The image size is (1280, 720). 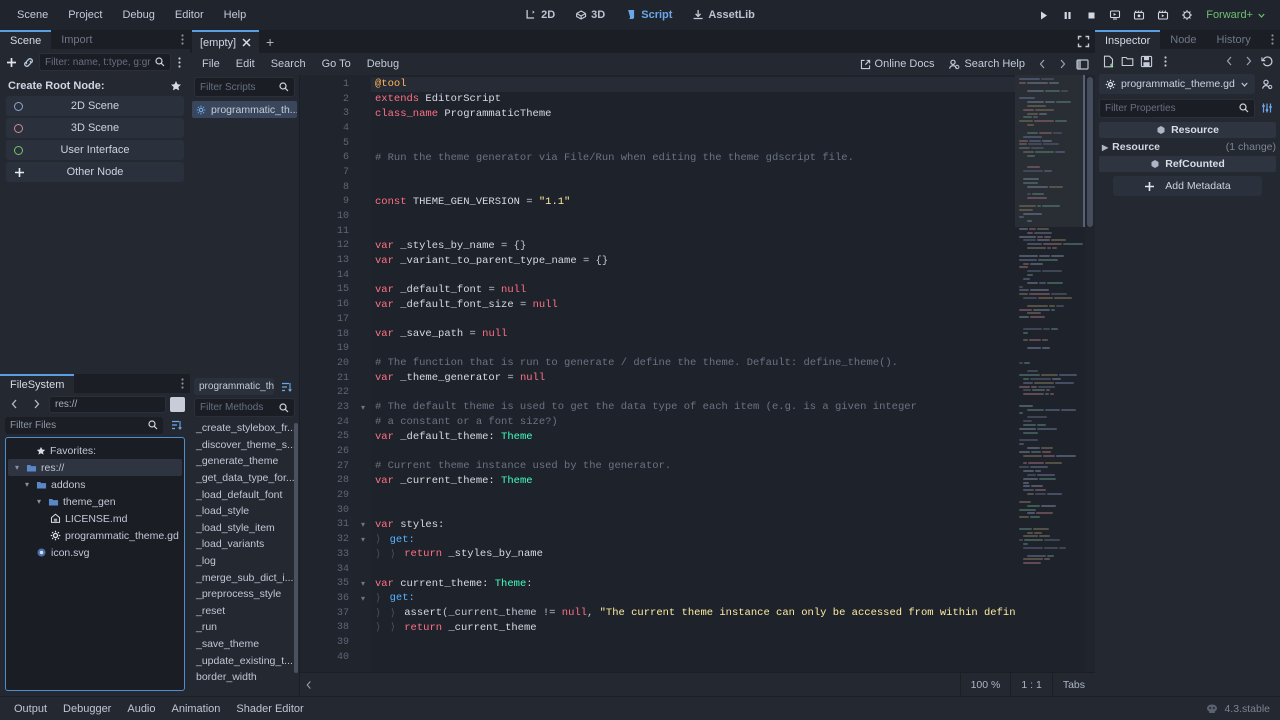 What do you see at coordinates (986, 64) in the screenshot?
I see `search-help-button: Search Help` at bounding box center [986, 64].